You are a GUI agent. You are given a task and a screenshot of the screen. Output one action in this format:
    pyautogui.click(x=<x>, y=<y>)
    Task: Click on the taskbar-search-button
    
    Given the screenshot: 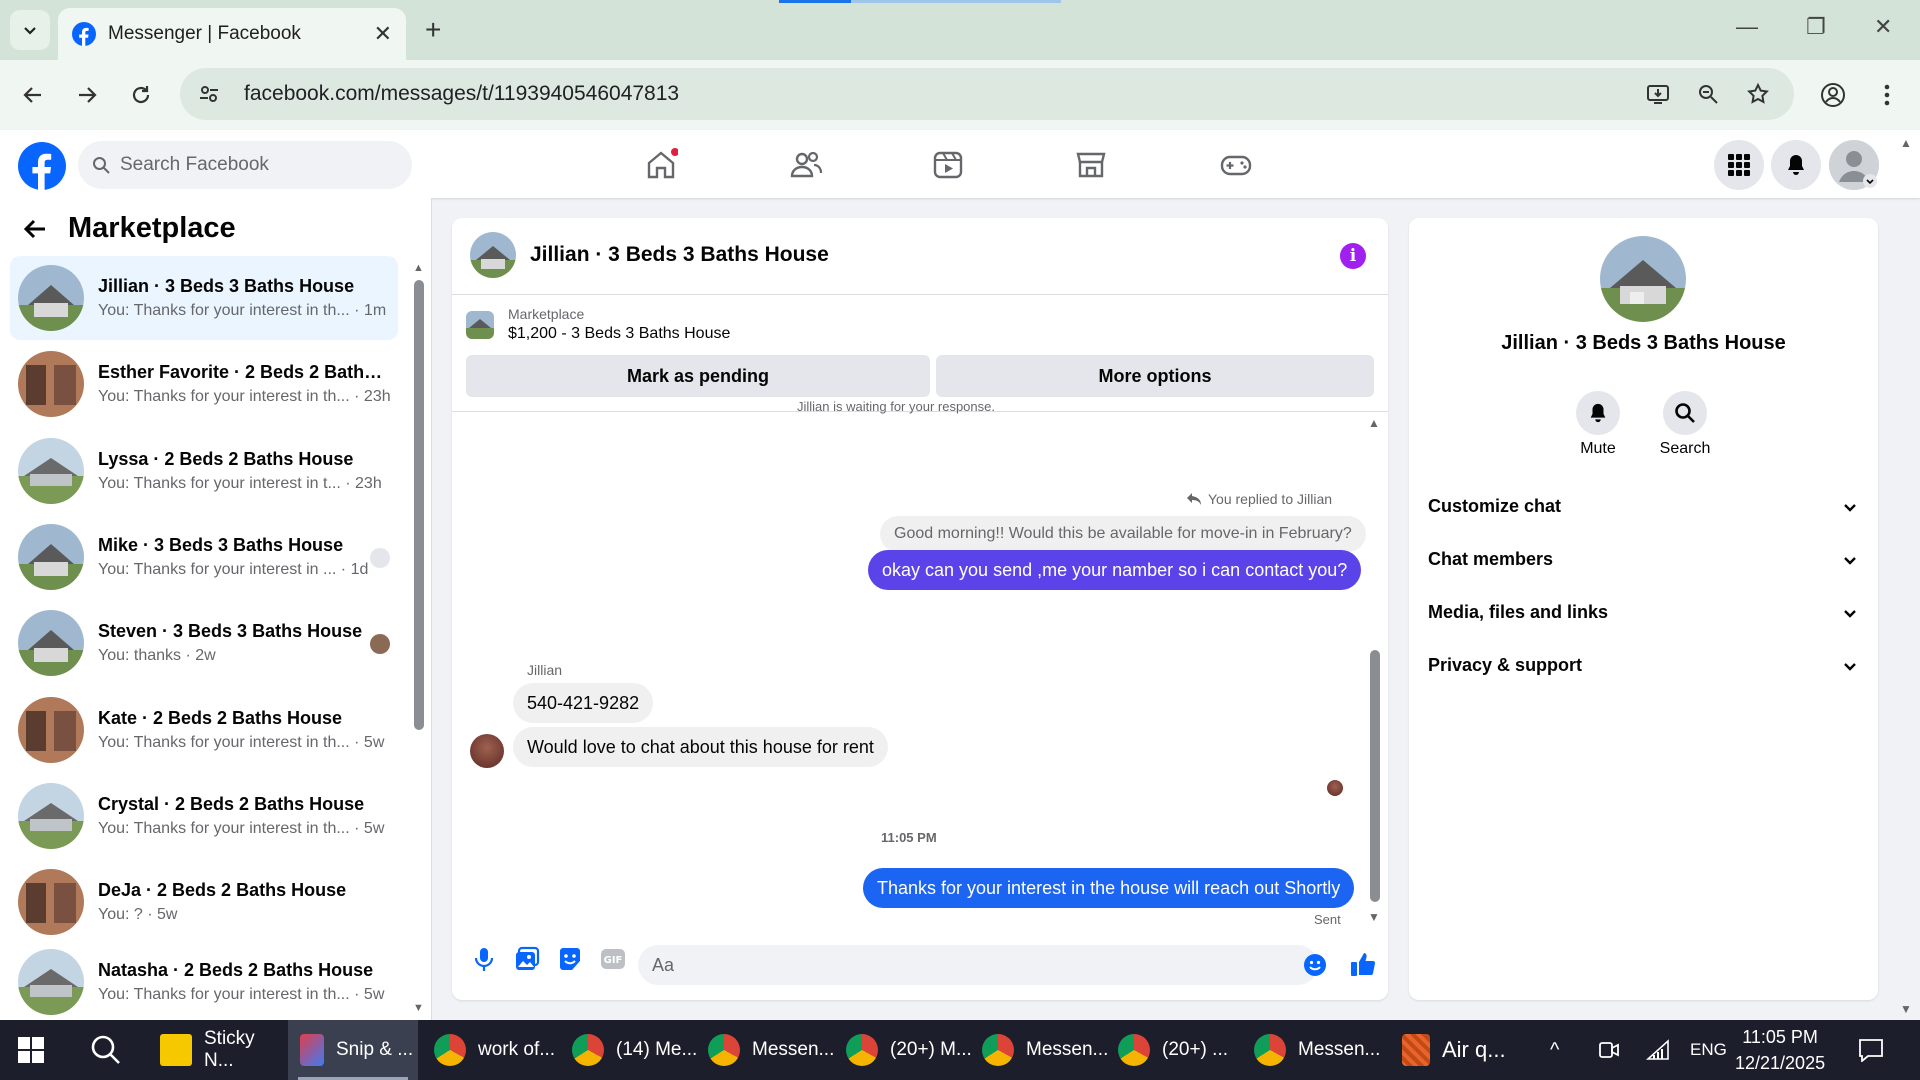 What is the action you would take?
    pyautogui.click(x=106, y=1050)
    